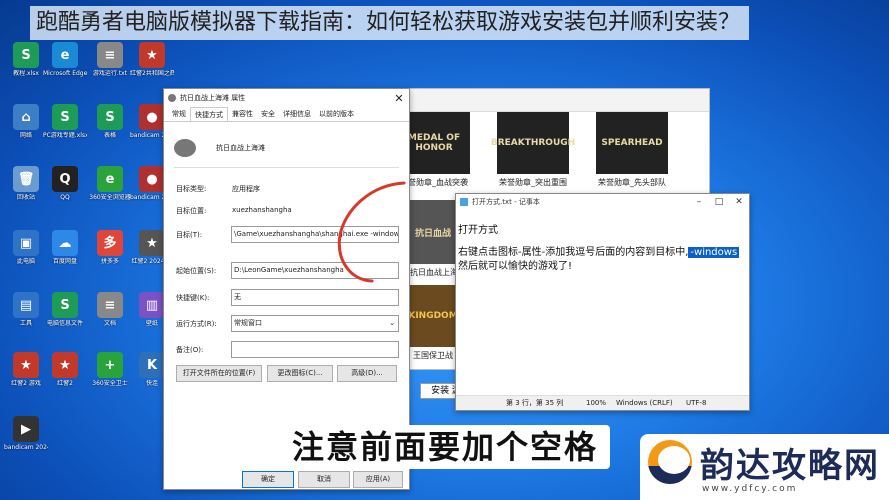 The height and width of the screenshot is (500, 889). I want to click on logo-icon, so click(670, 462).